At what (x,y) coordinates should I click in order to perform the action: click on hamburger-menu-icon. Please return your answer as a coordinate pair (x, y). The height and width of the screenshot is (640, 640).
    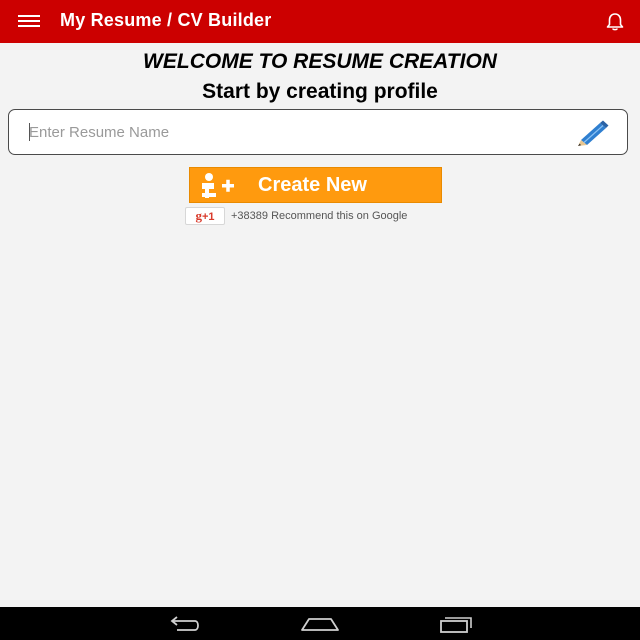
    Looking at the image, I should click on (30, 22).